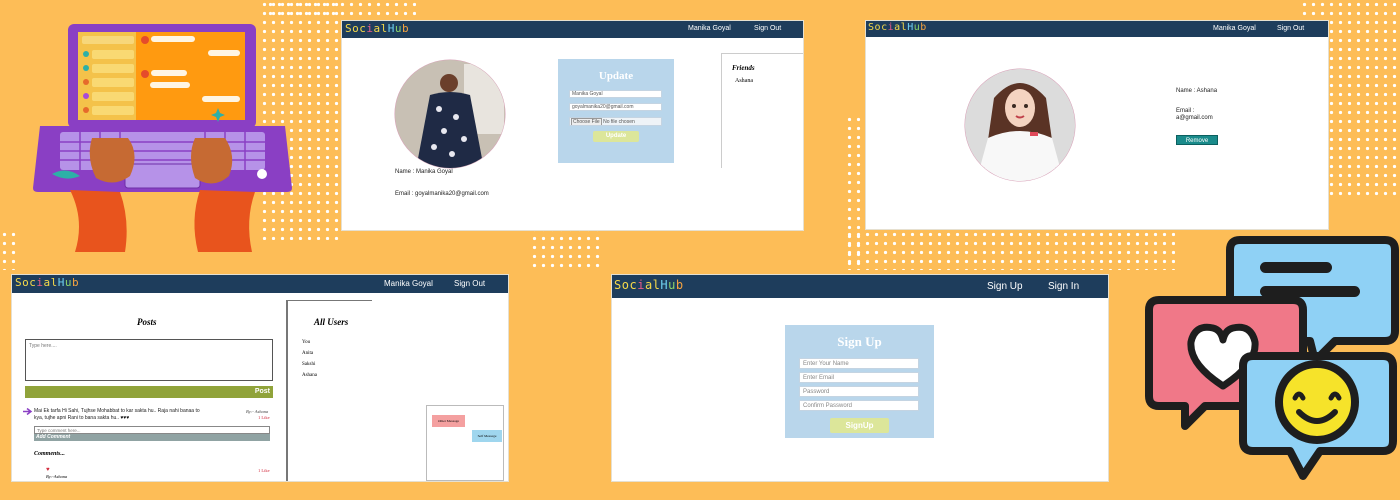 This screenshot has width=1400, height=500. What do you see at coordinates (744, 81) in the screenshot?
I see `friend-item: Ashana` at bounding box center [744, 81].